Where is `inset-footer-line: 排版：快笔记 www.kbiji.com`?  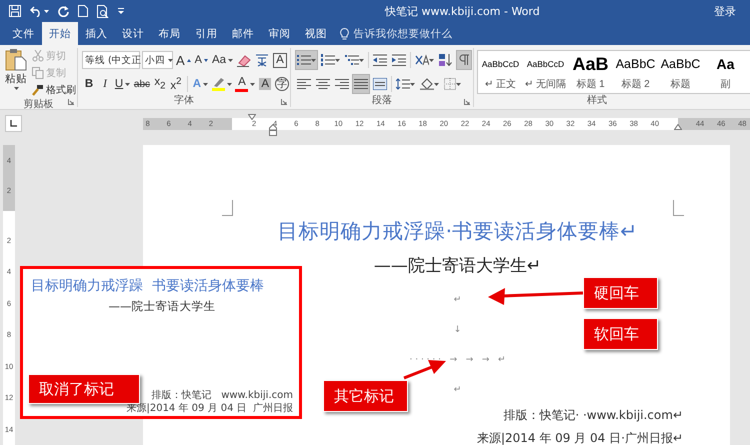 inset-footer-line: 排版：快笔记 www.kbiji.com is located at coordinates (222, 395).